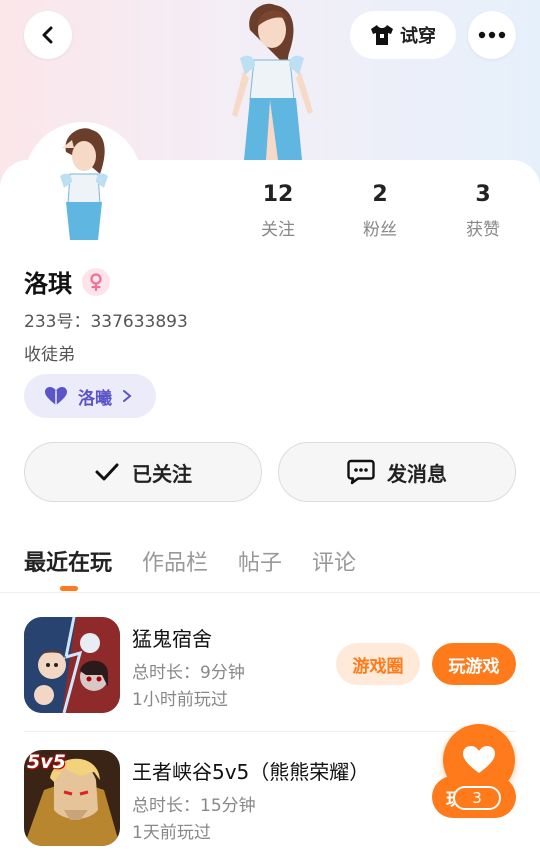 Image resolution: width=540 pixels, height=867 pixels. Describe the element at coordinates (270, 677) in the screenshot. I see `list-item: 猛鬼宿舍 总时长：9分钟 1小时前玩过 游戏圈 玩游戏` at that location.